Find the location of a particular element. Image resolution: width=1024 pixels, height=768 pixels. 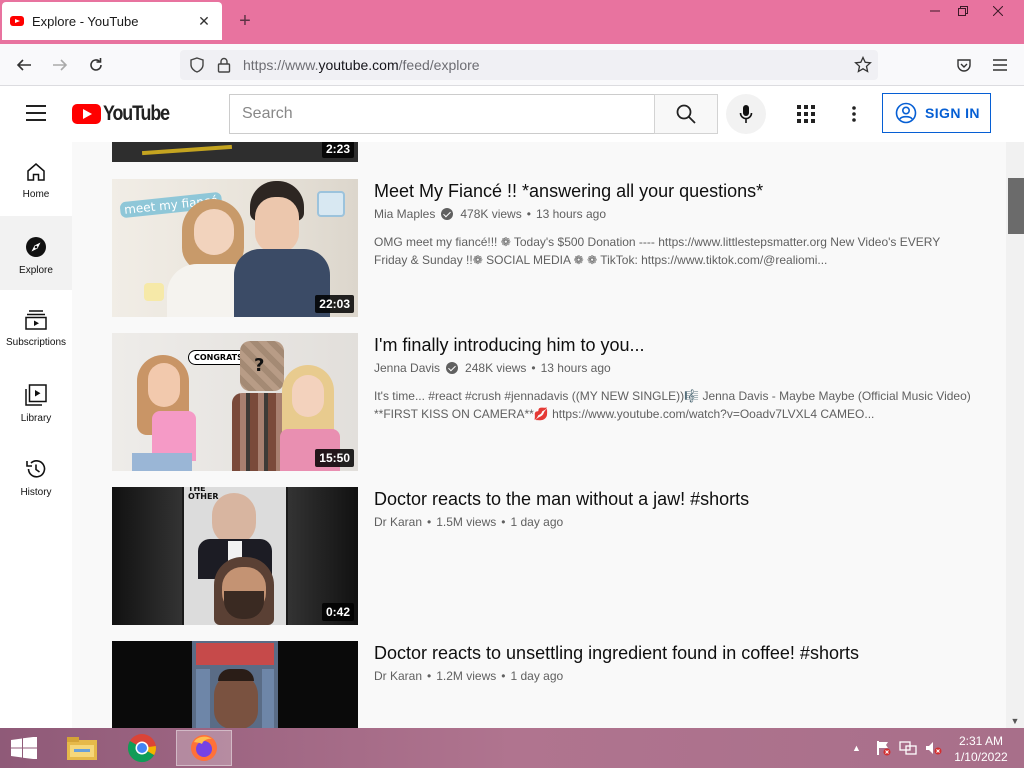

new-tab-button: + is located at coordinates (245, 21).